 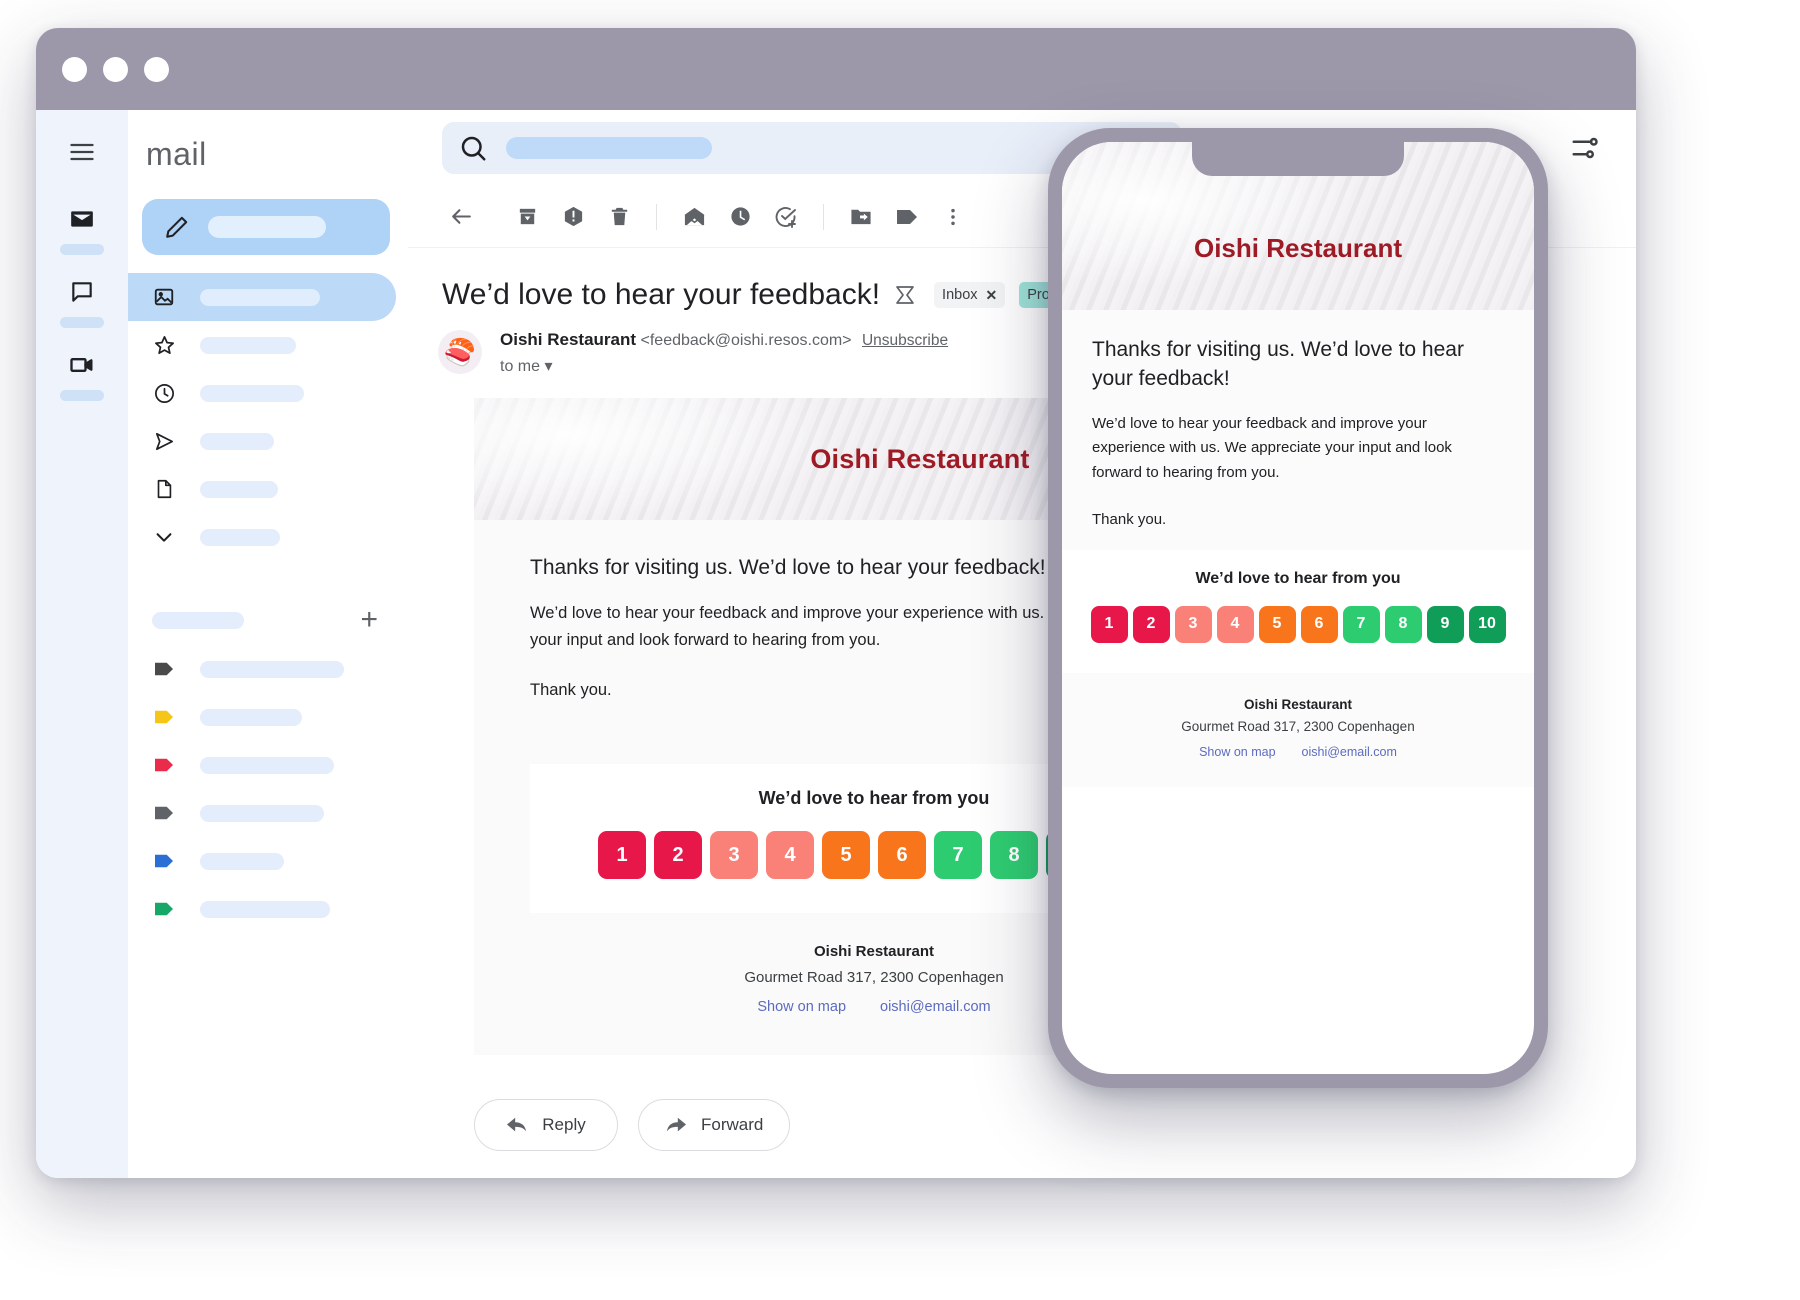 I want to click on folder-item-snoozed, so click(x=268, y=393).